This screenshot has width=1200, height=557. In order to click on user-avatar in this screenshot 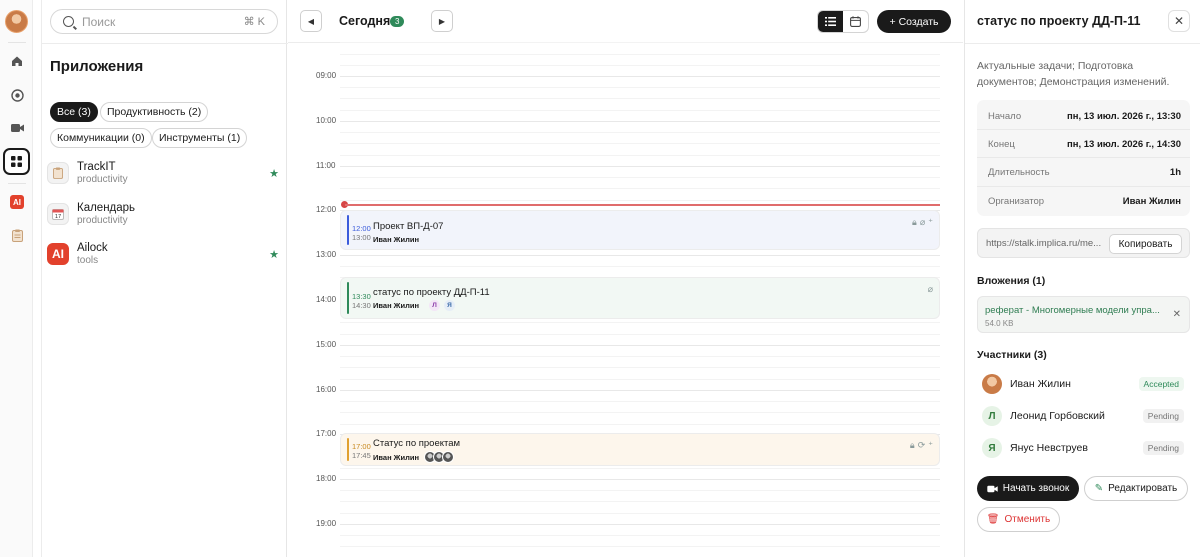, I will do `click(16, 21)`.